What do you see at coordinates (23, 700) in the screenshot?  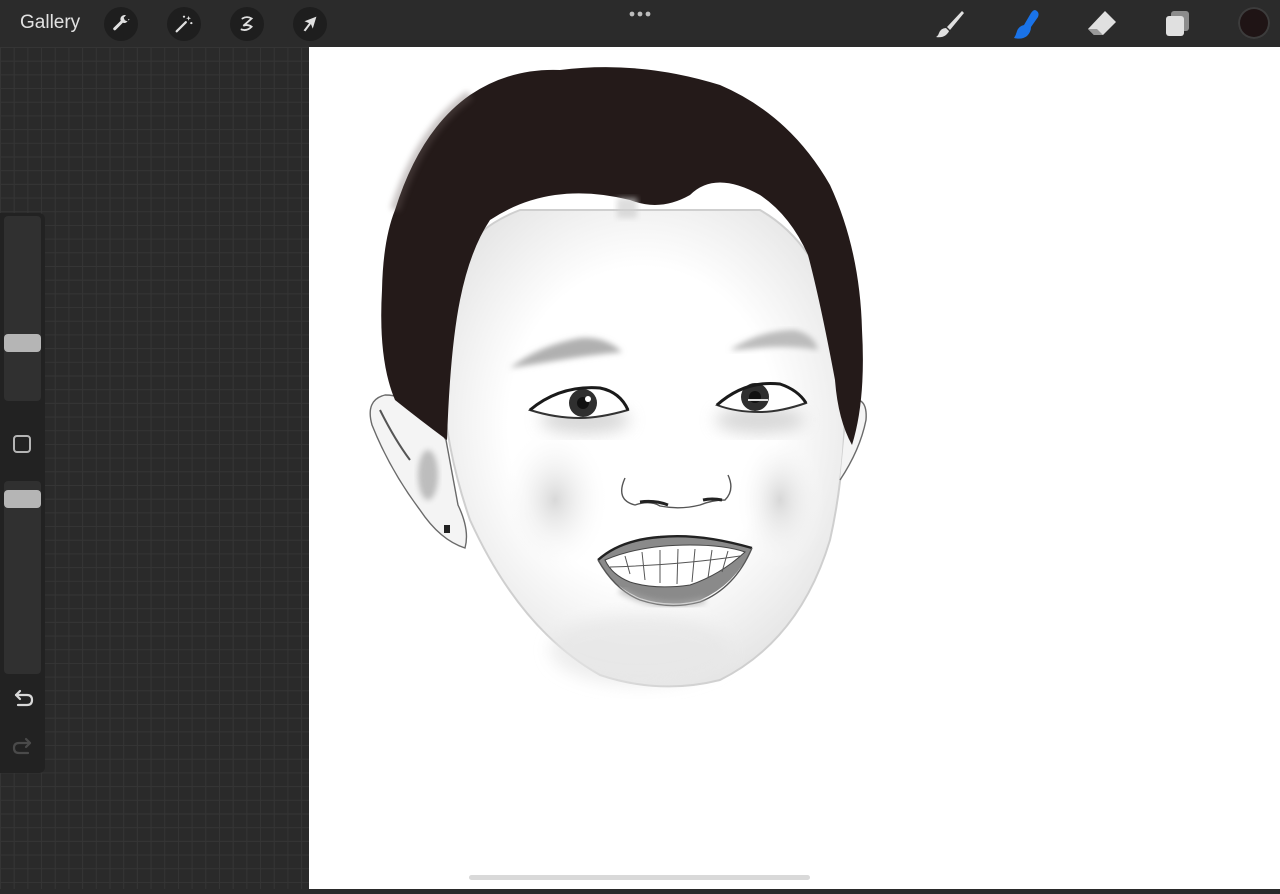 I see `undo-icon` at bounding box center [23, 700].